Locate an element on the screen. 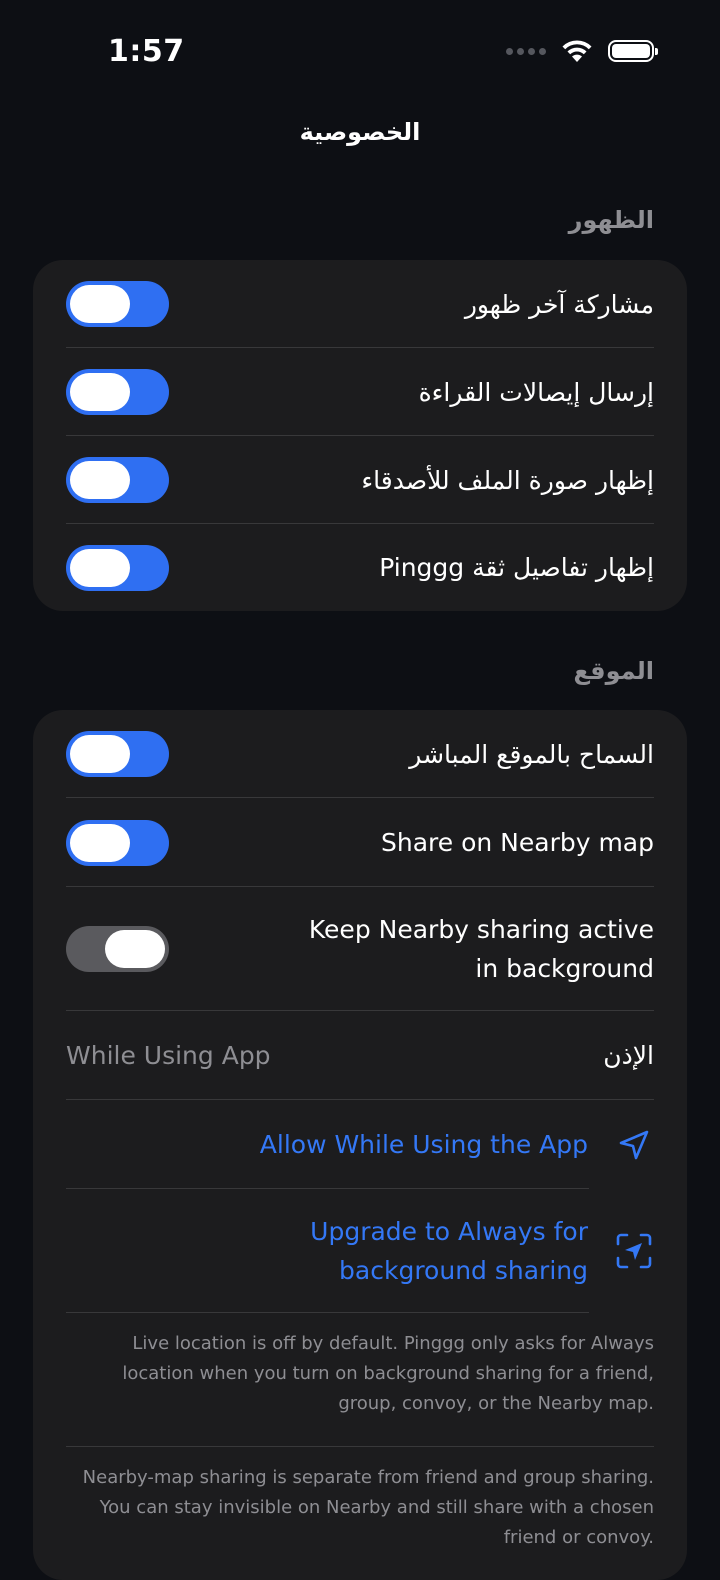 This screenshot has width=720, height=1580. allow-while-using-link: Allow While Using the App is located at coordinates (360, 1144).